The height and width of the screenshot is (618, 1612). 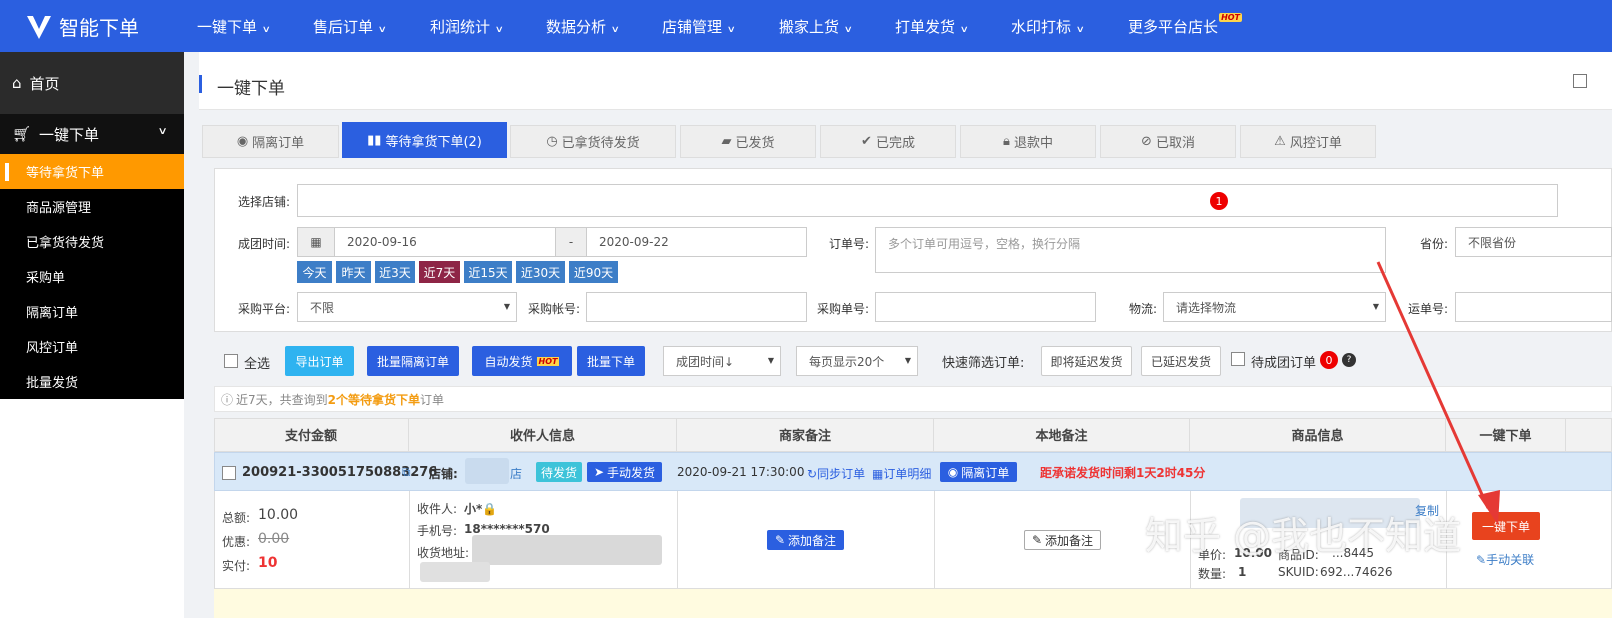 I want to click on header-checkbox, so click(x=1580, y=81).